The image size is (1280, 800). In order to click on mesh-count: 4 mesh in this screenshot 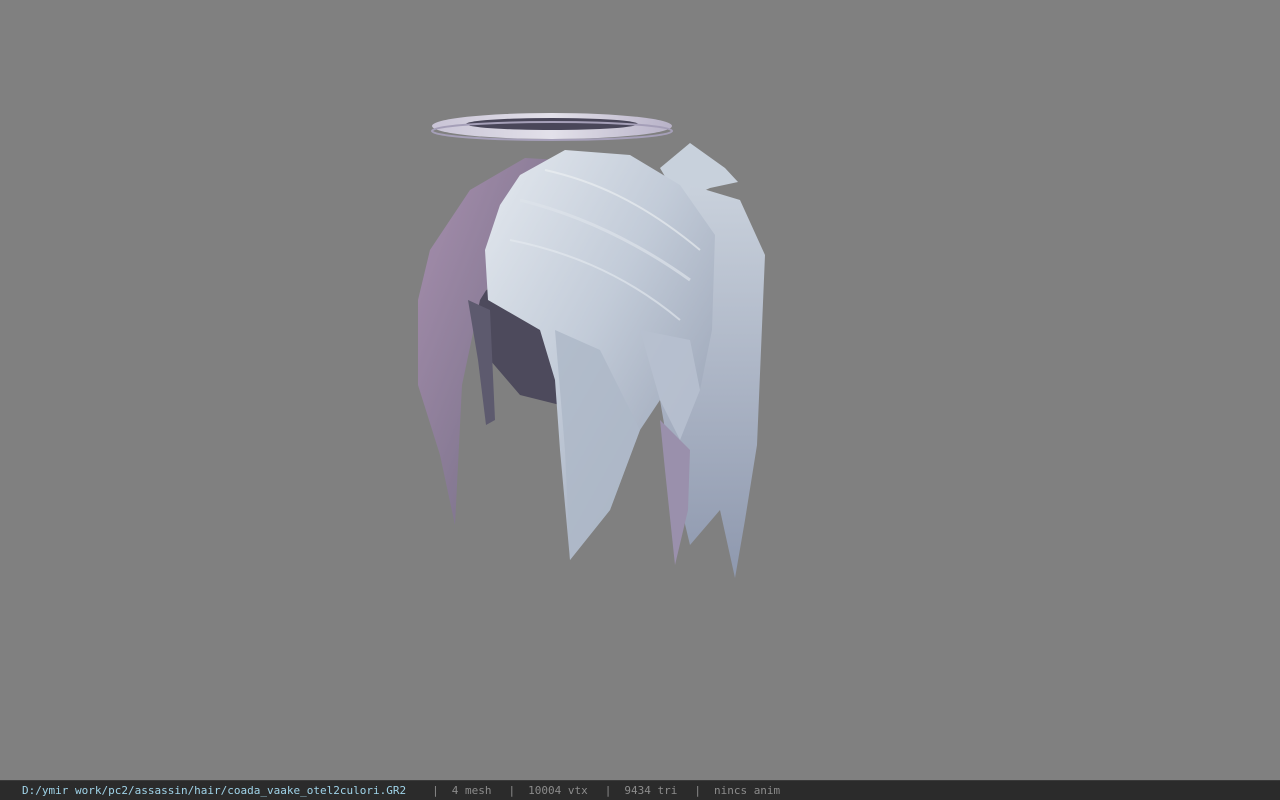, I will do `click(471, 790)`.